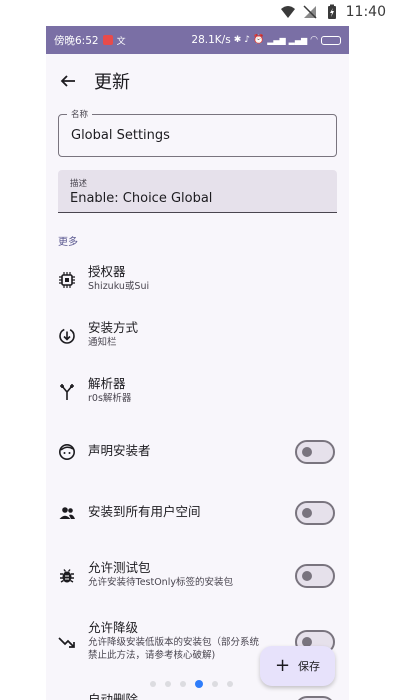 The height and width of the screenshot is (700, 394). I want to click on status-time: 傍晚6:52, so click(76, 40).